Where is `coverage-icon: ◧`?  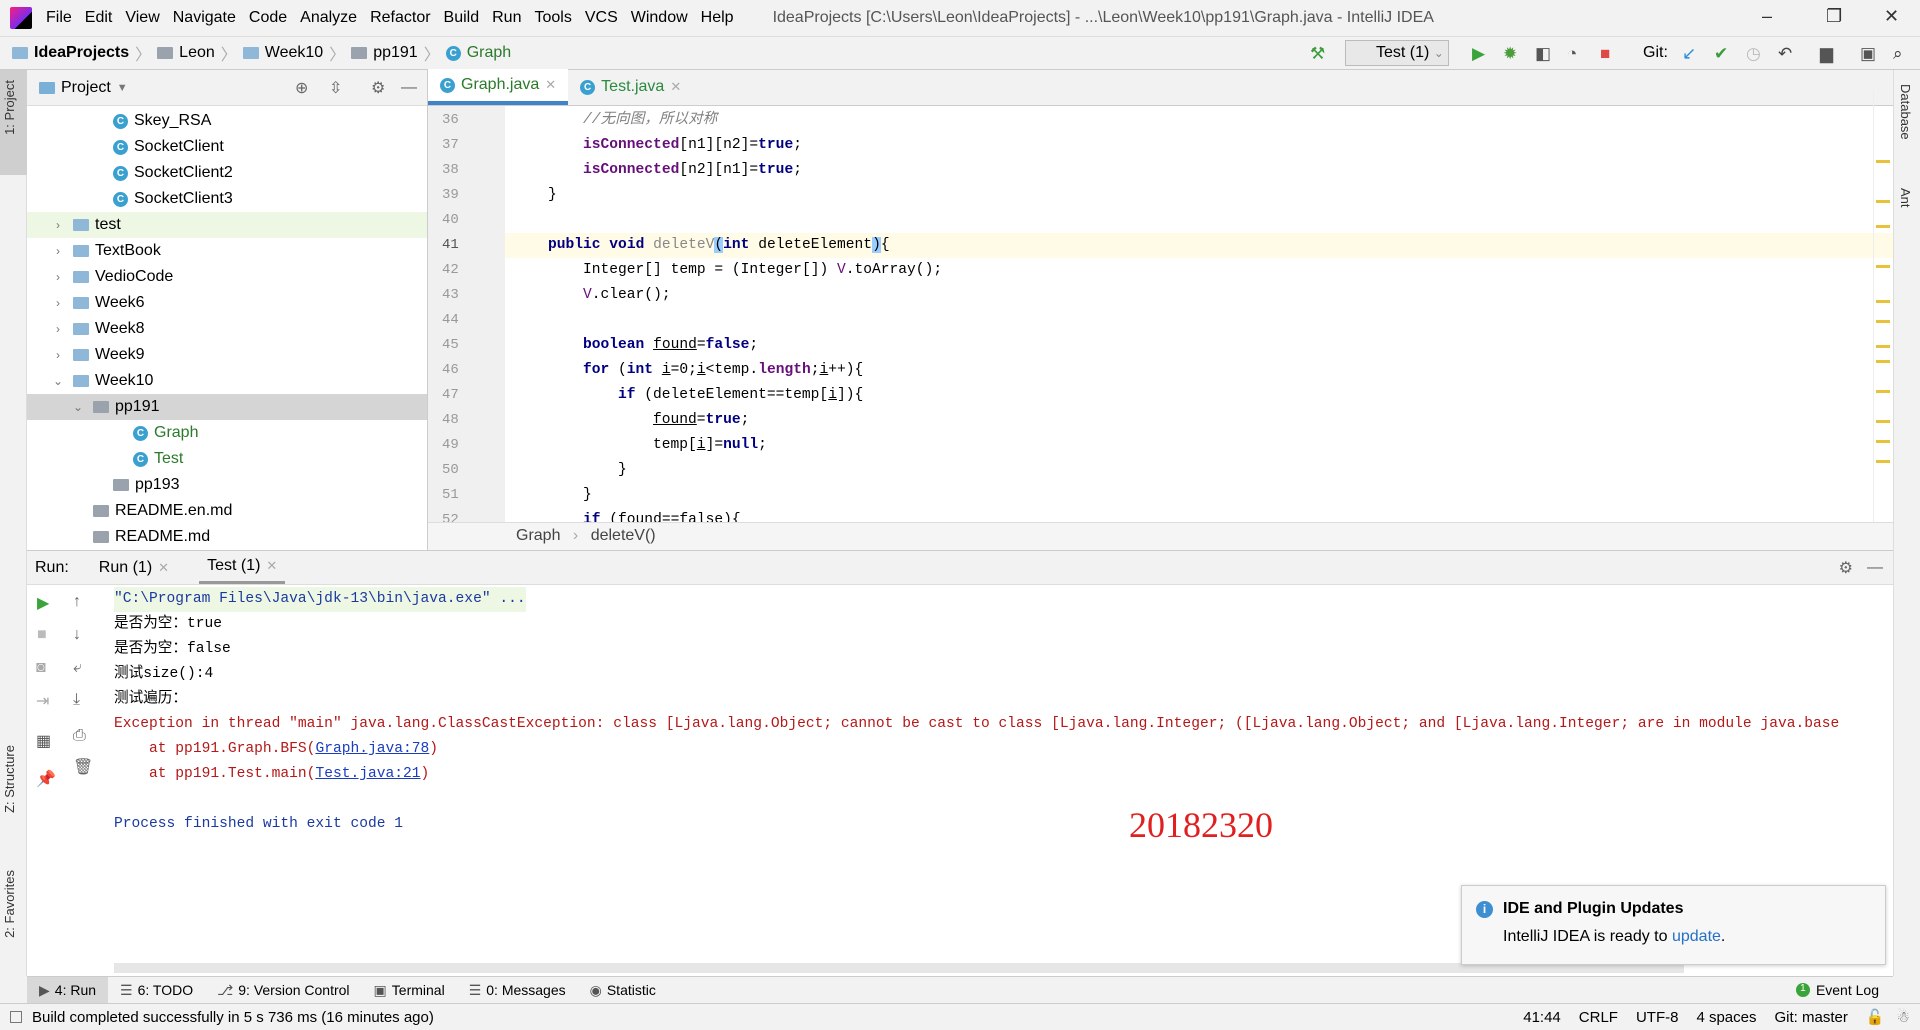 coverage-icon: ◧ is located at coordinates (1543, 54).